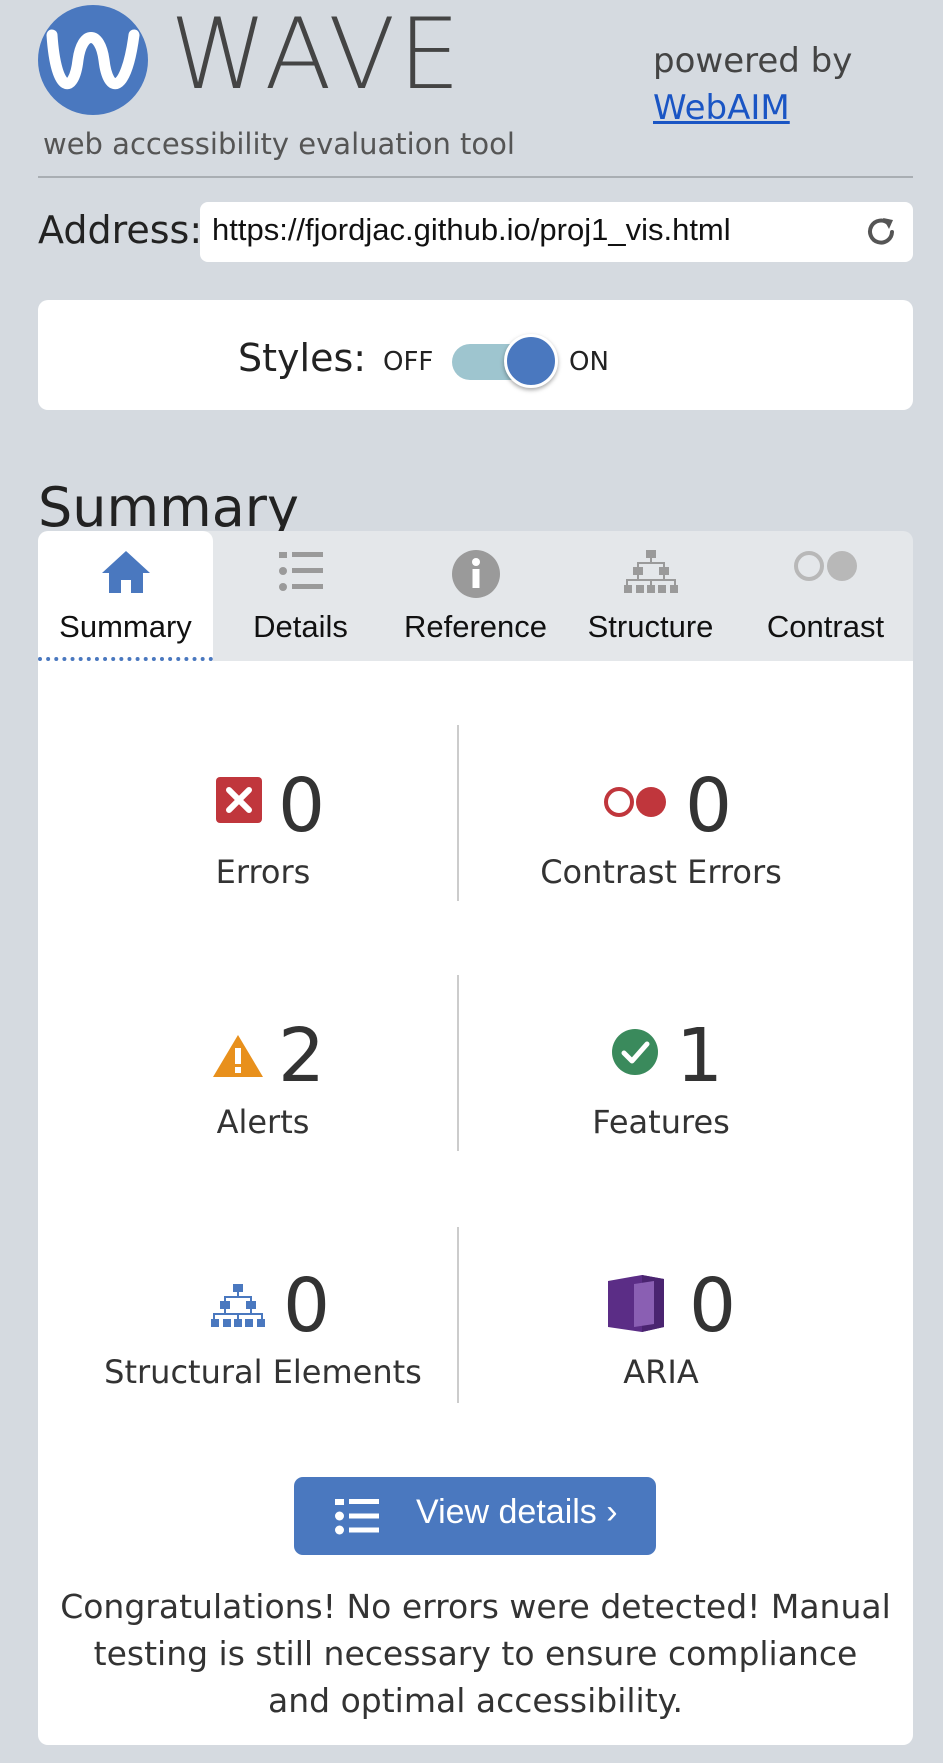 This screenshot has width=943, height=1763. I want to click on powered-by-label: powered by, so click(753, 61).